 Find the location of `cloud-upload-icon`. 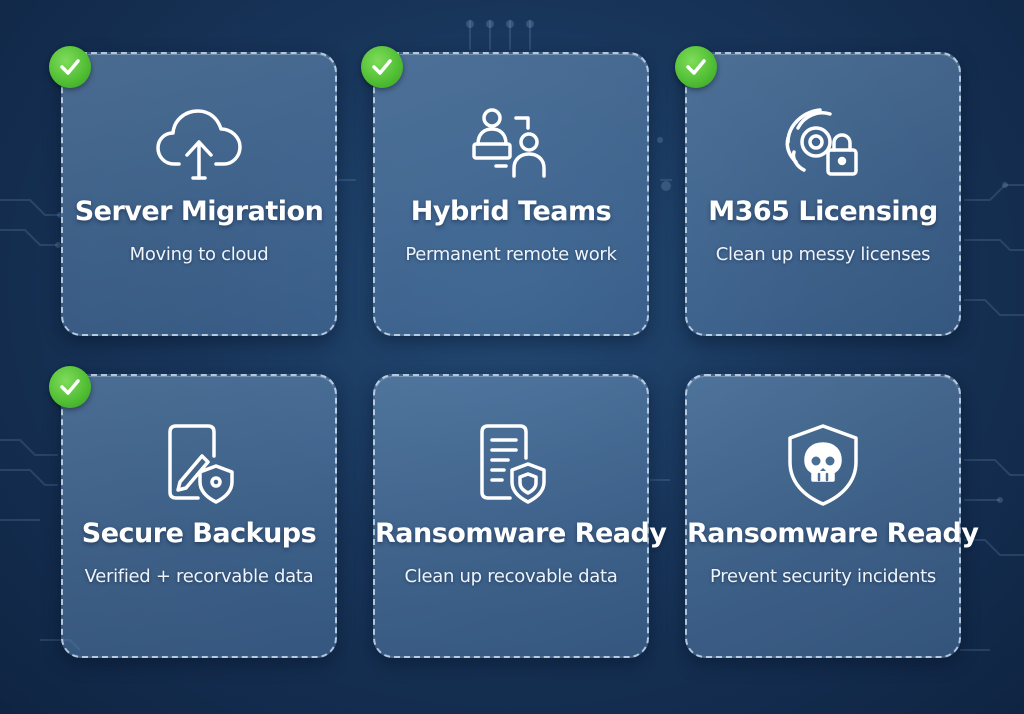

cloud-upload-icon is located at coordinates (199, 143).